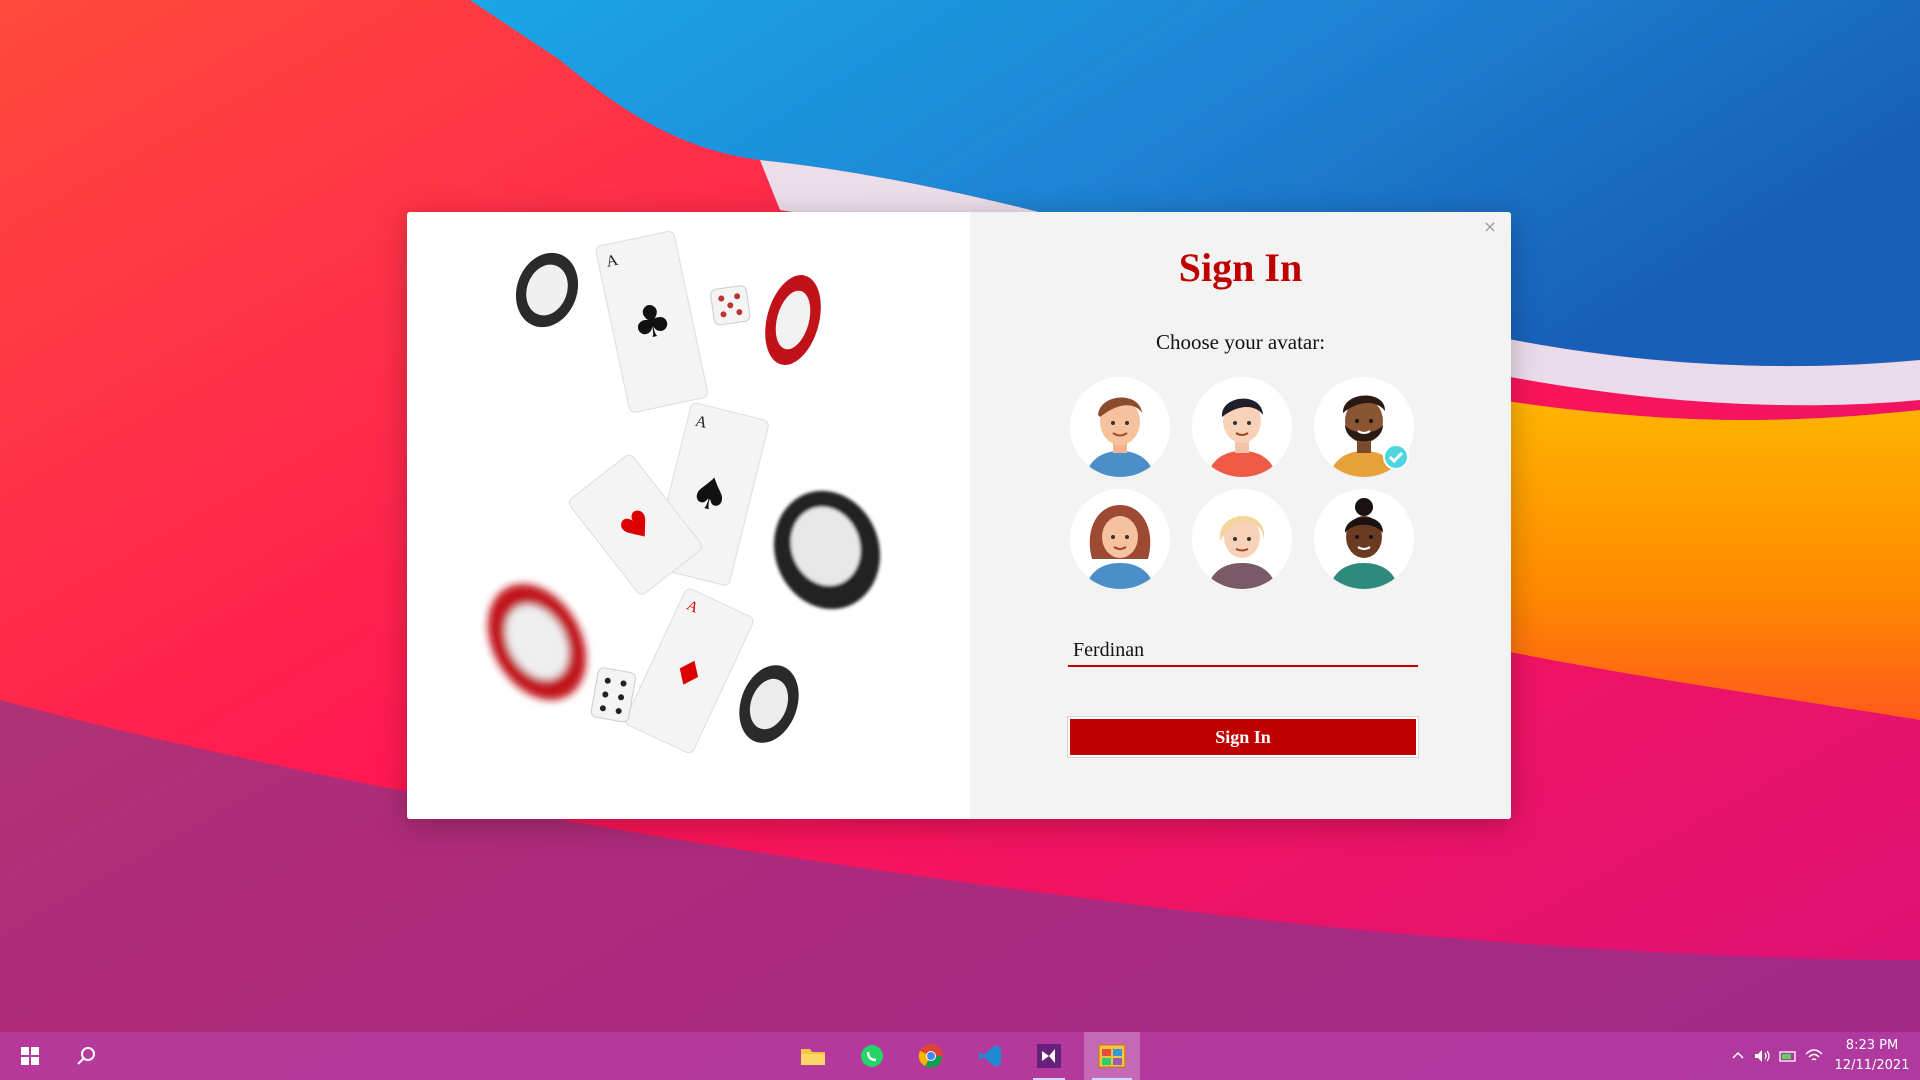 The width and height of the screenshot is (1920, 1080). I want to click on avatar-man-brown-hair, so click(1120, 427).